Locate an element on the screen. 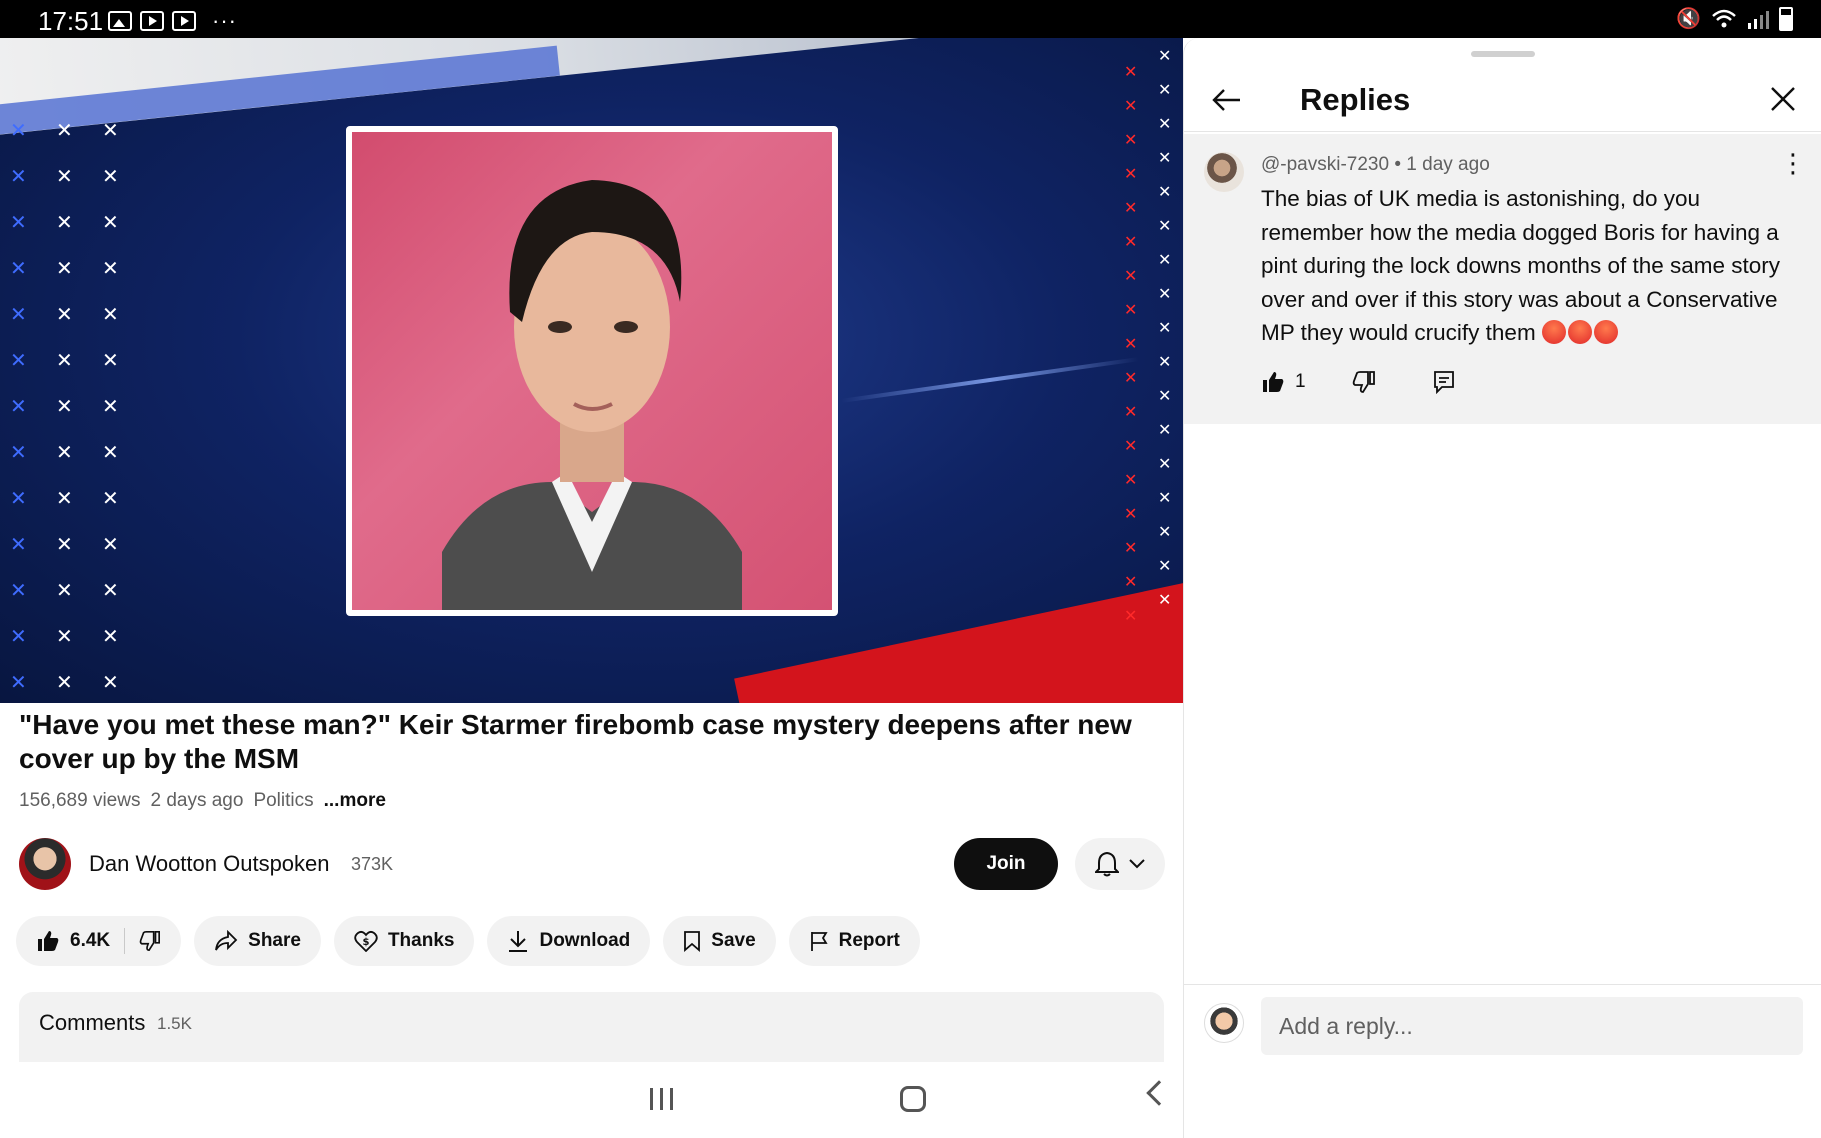  back-nav-icon is located at coordinates (1159, 1093).